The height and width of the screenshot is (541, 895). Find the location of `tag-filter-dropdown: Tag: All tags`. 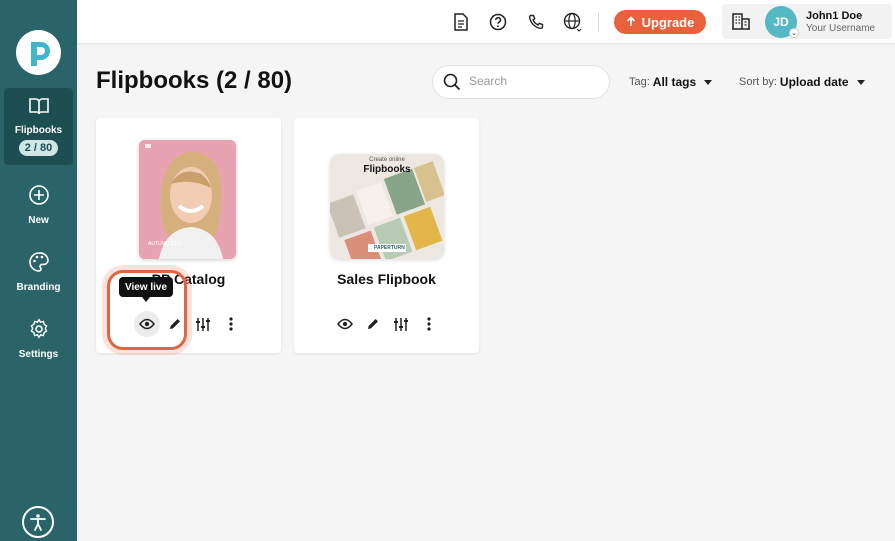

tag-filter-dropdown: Tag: All tags is located at coordinates (671, 82).